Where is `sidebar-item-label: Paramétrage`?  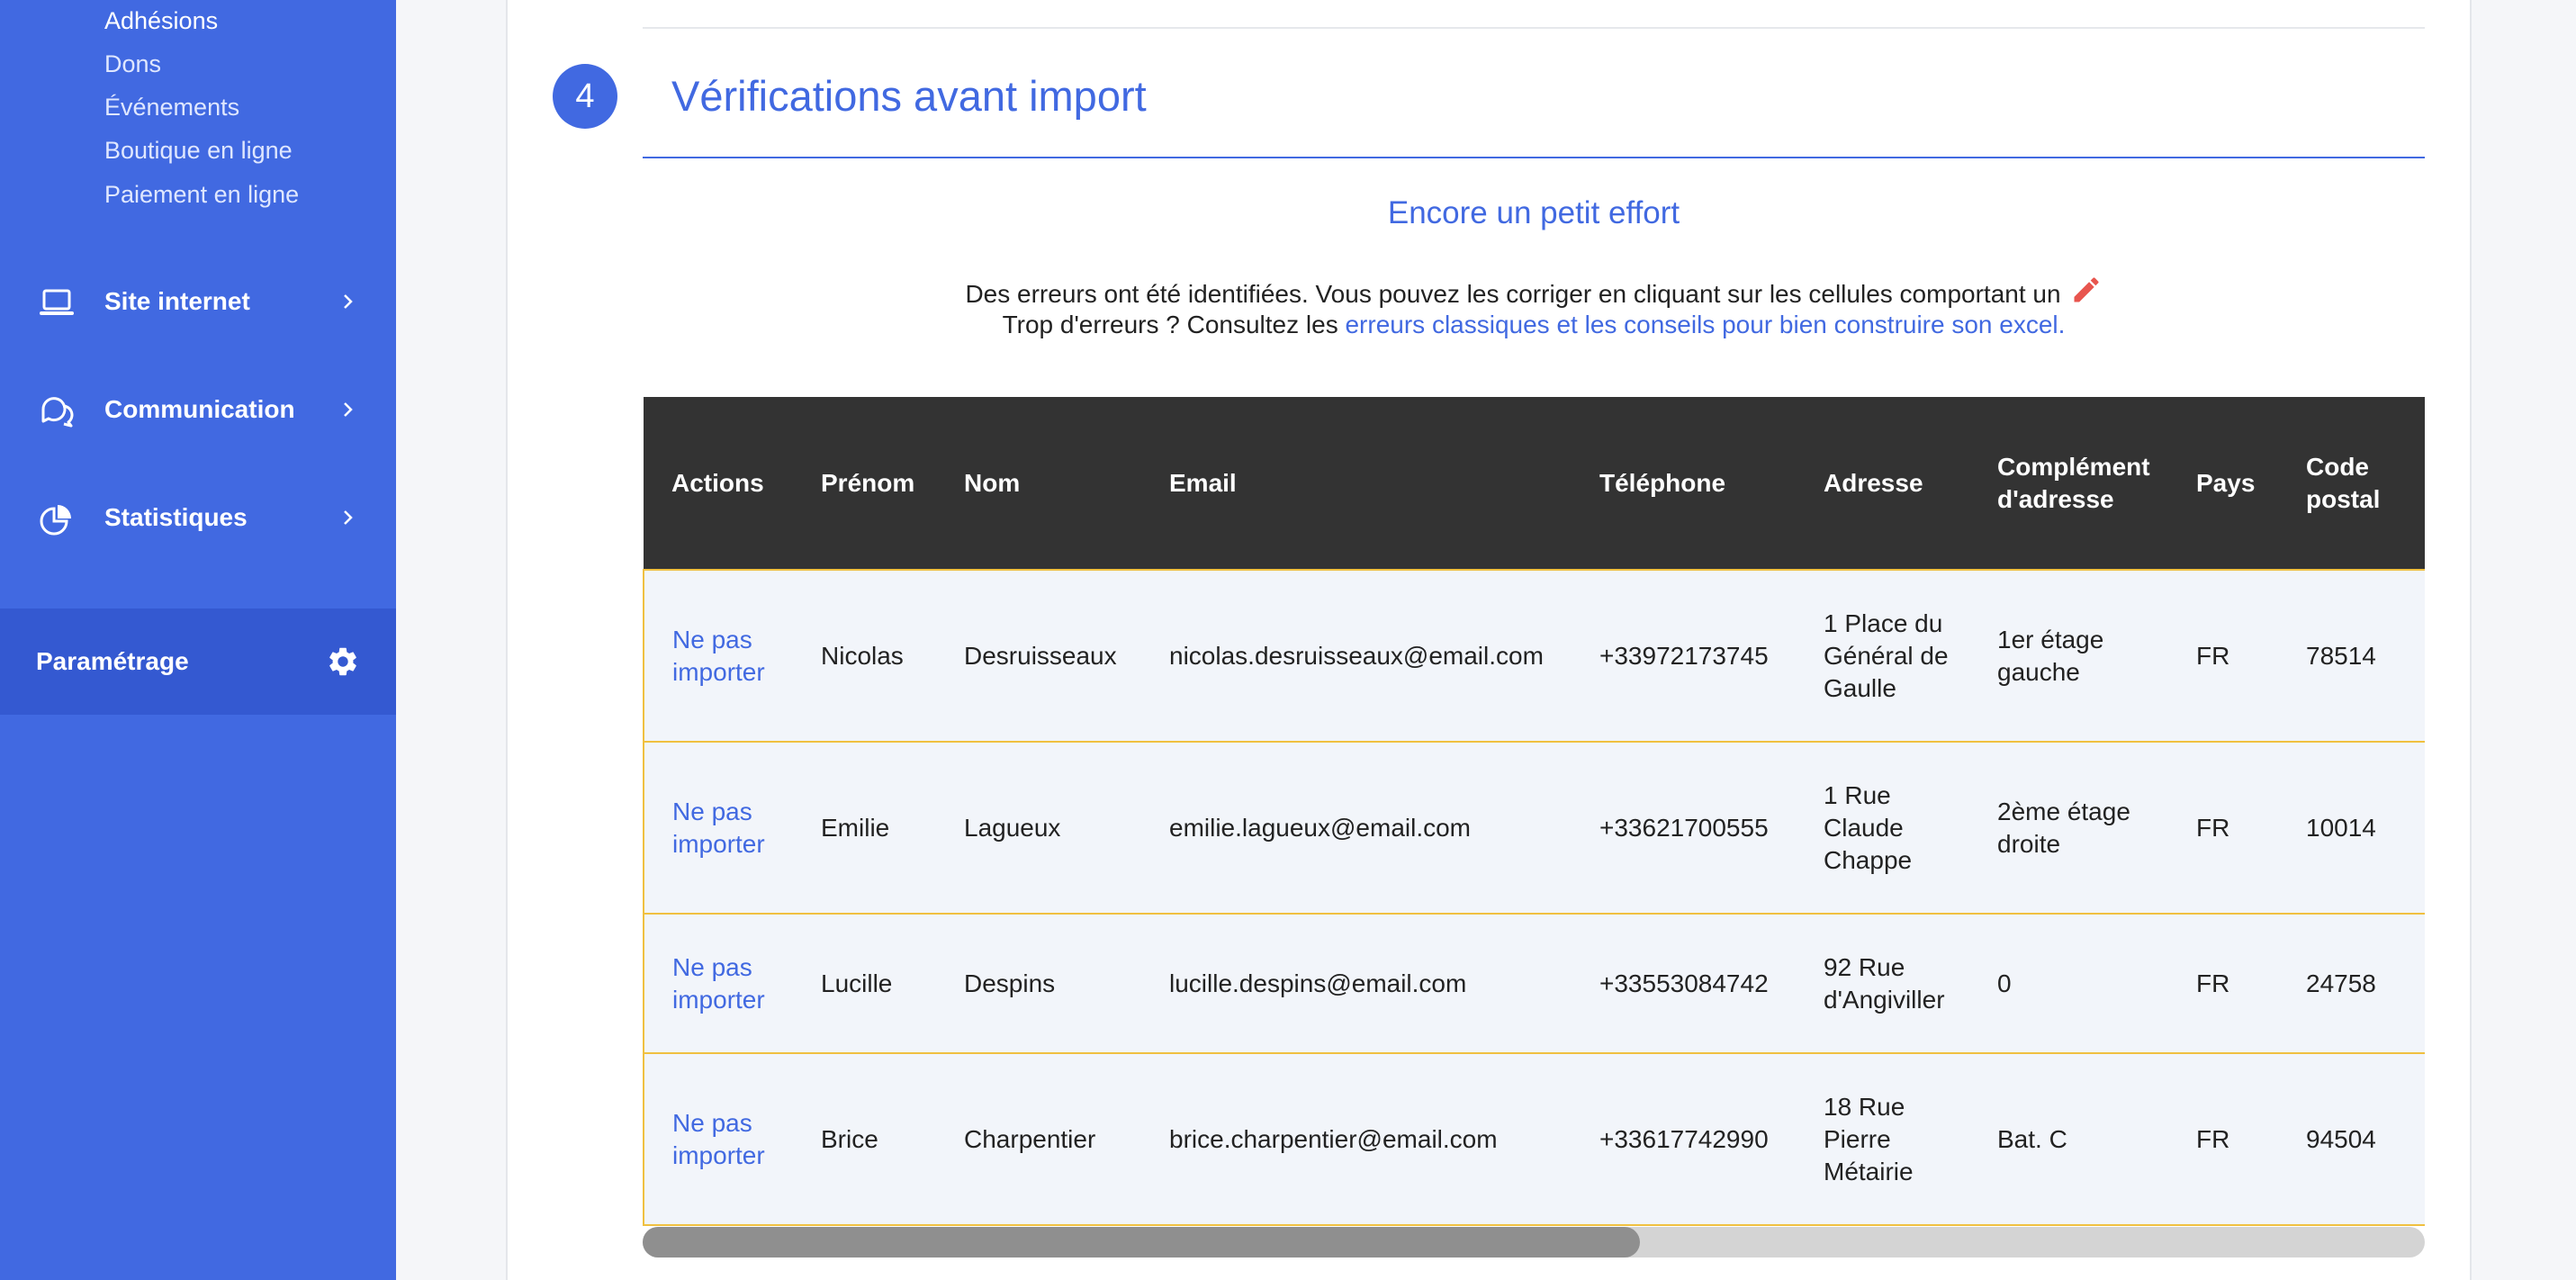 sidebar-item-label: Paramétrage is located at coordinates (112, 661).